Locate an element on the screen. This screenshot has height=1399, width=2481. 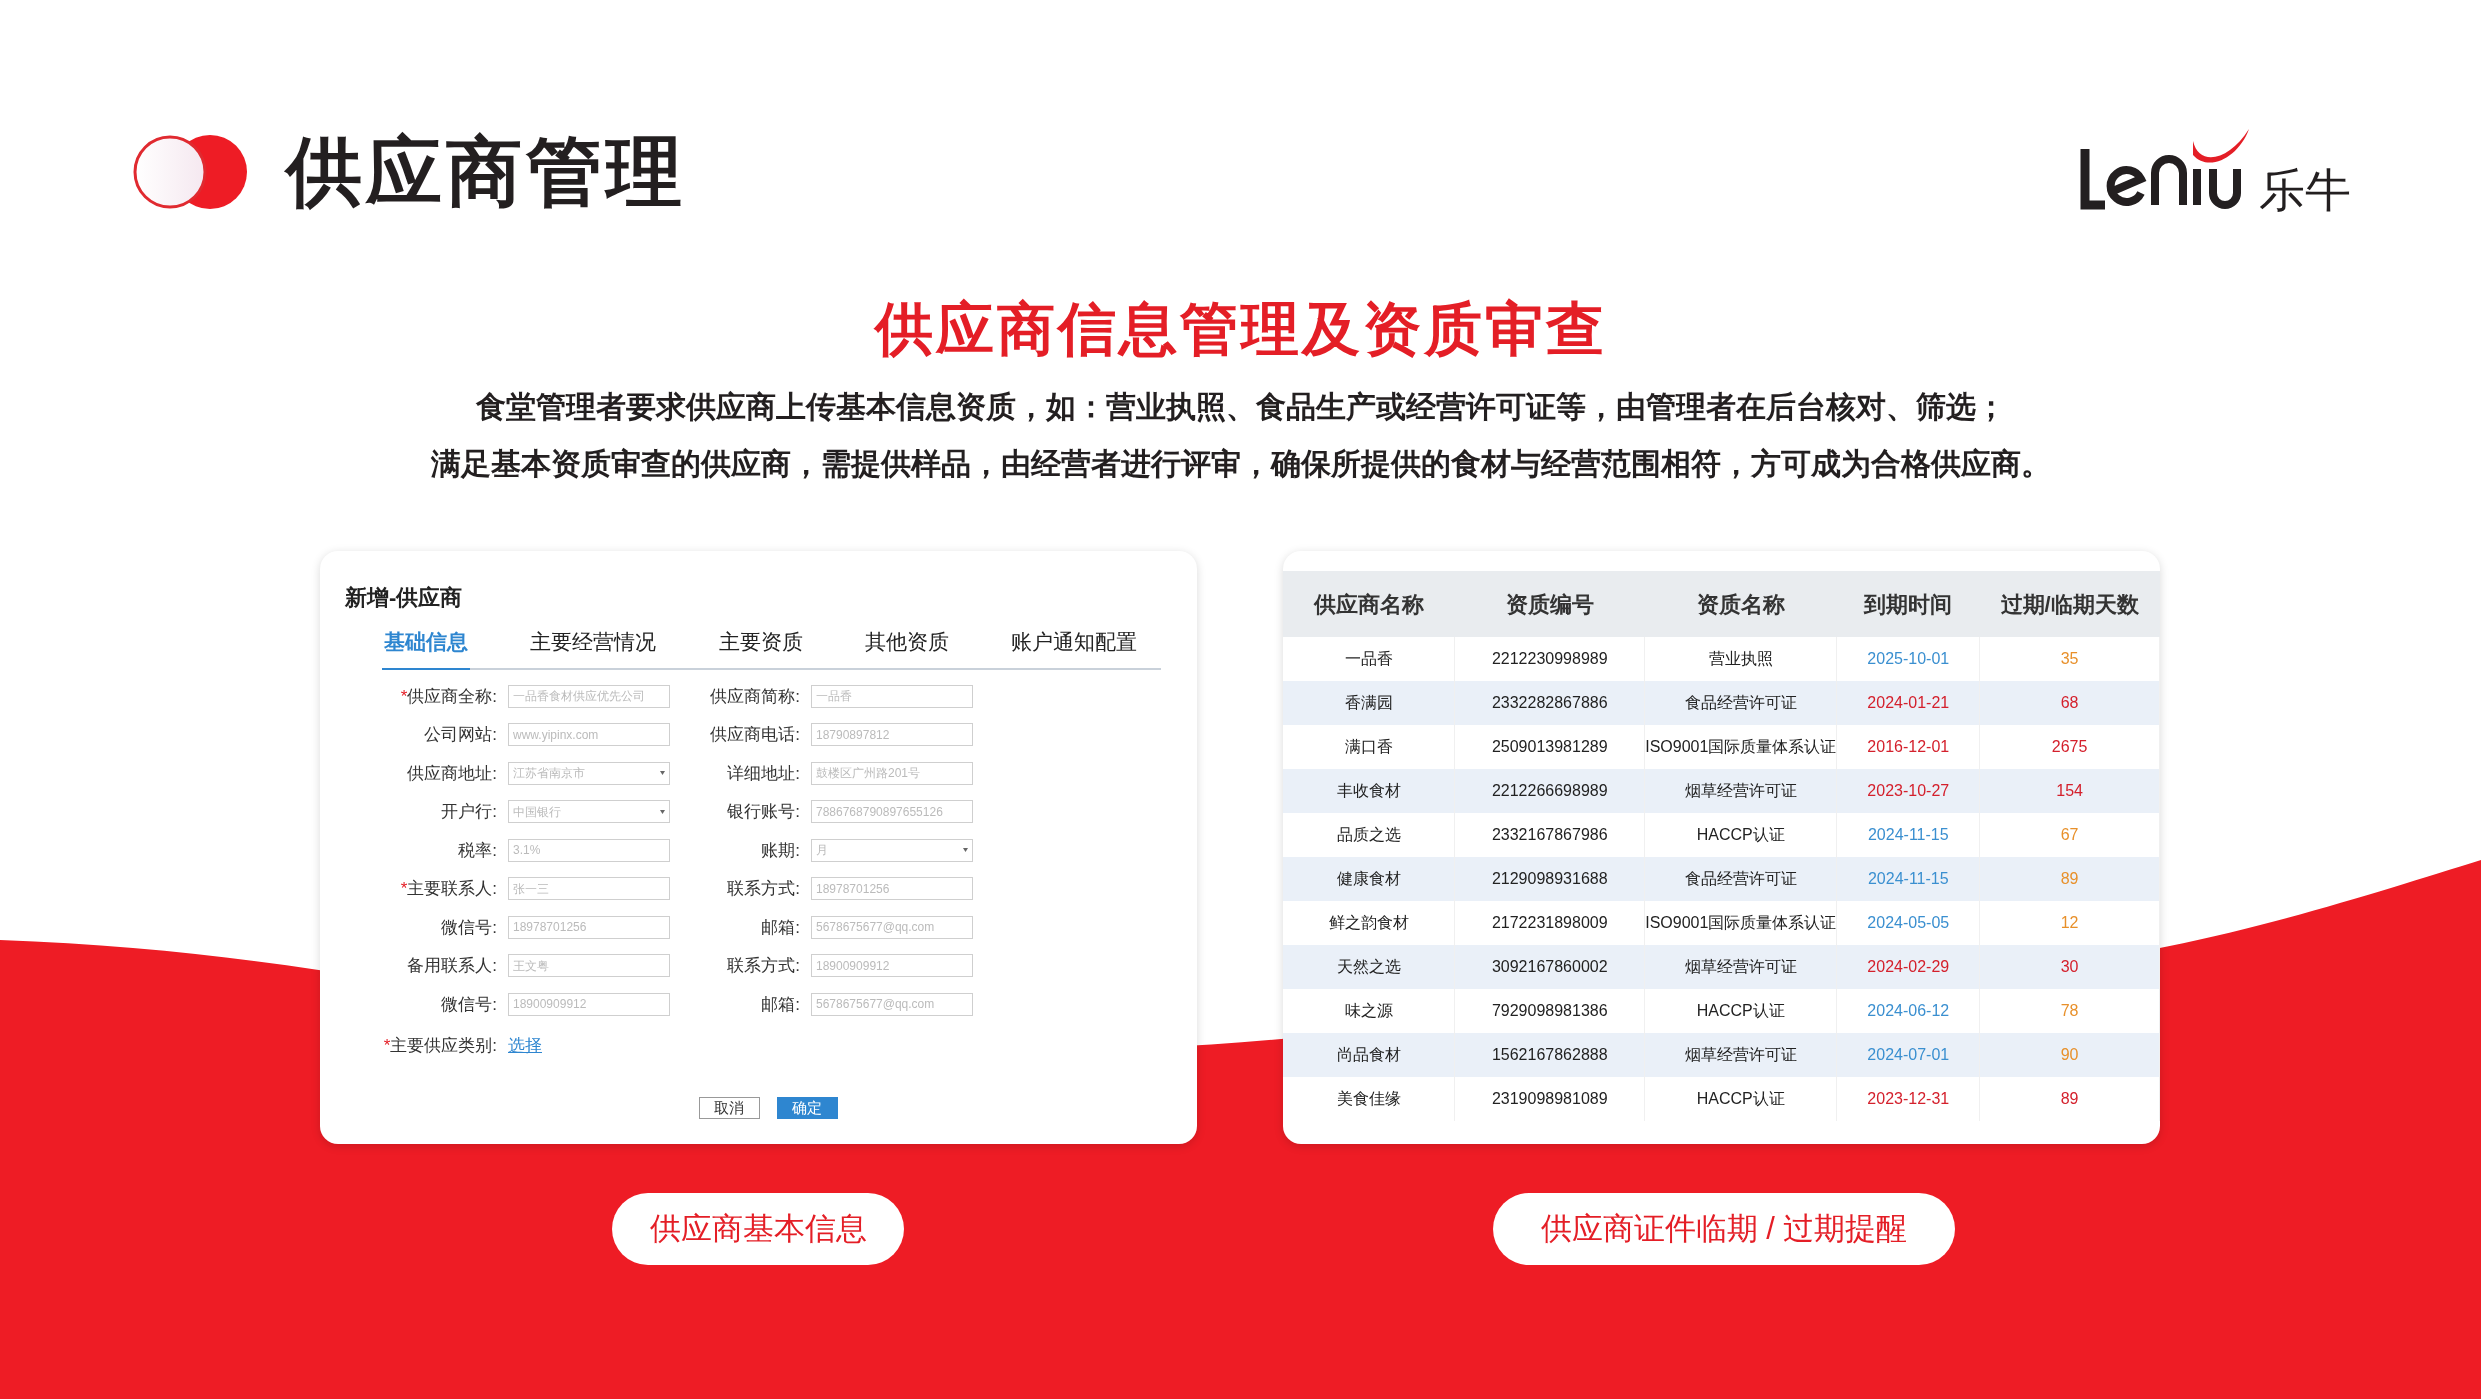
page-title: 供应商管理 is located at coordinates (486, 172).